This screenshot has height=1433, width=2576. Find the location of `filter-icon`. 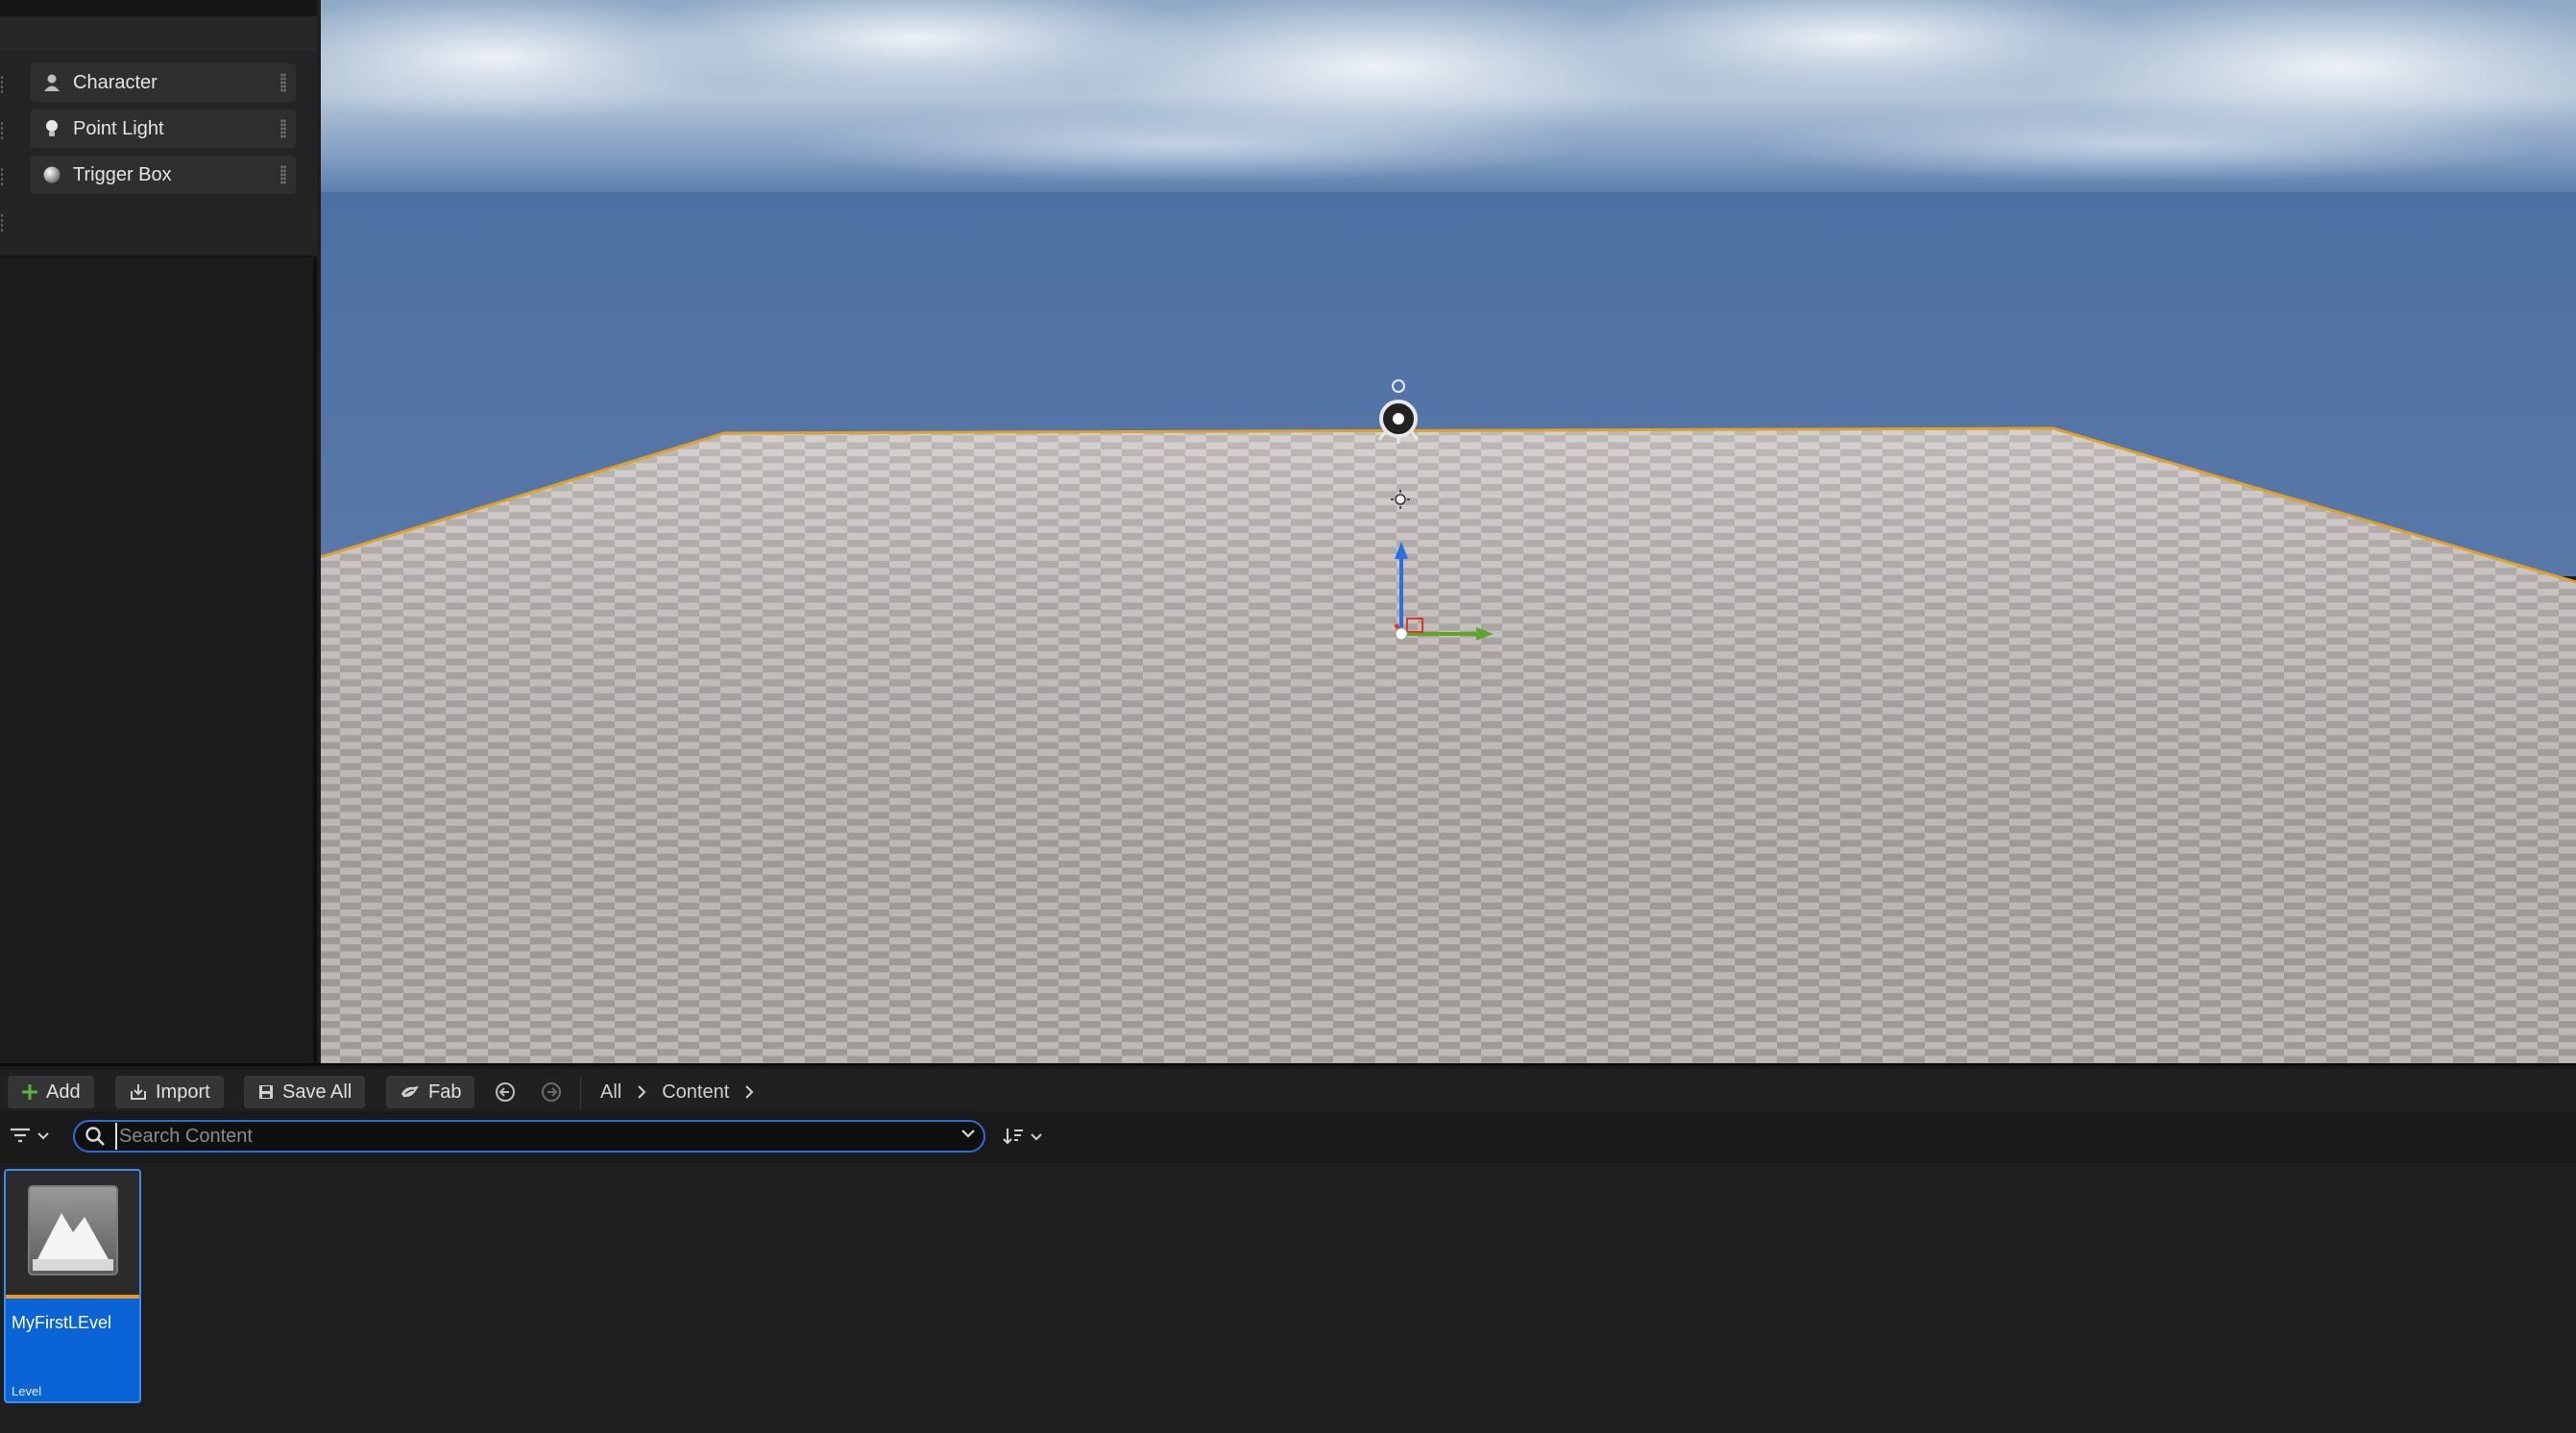

filter-icon is located at coordinates (21, 1138).